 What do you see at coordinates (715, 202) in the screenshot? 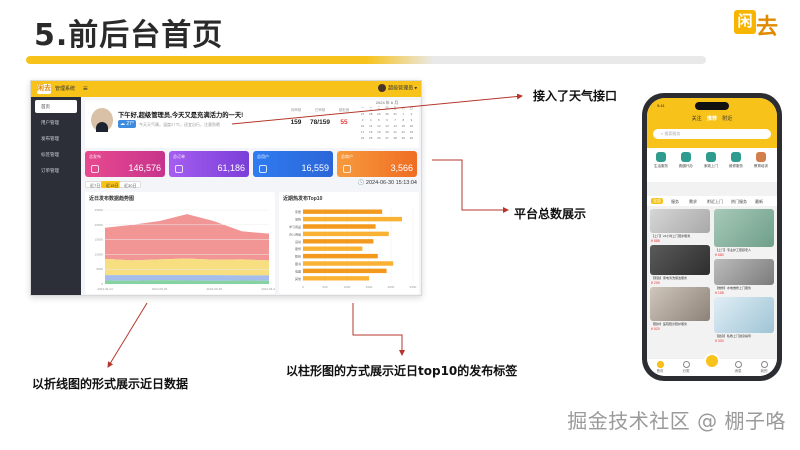
I see `filter-home-visit: 附近上门` at bounding box center [715, 202].